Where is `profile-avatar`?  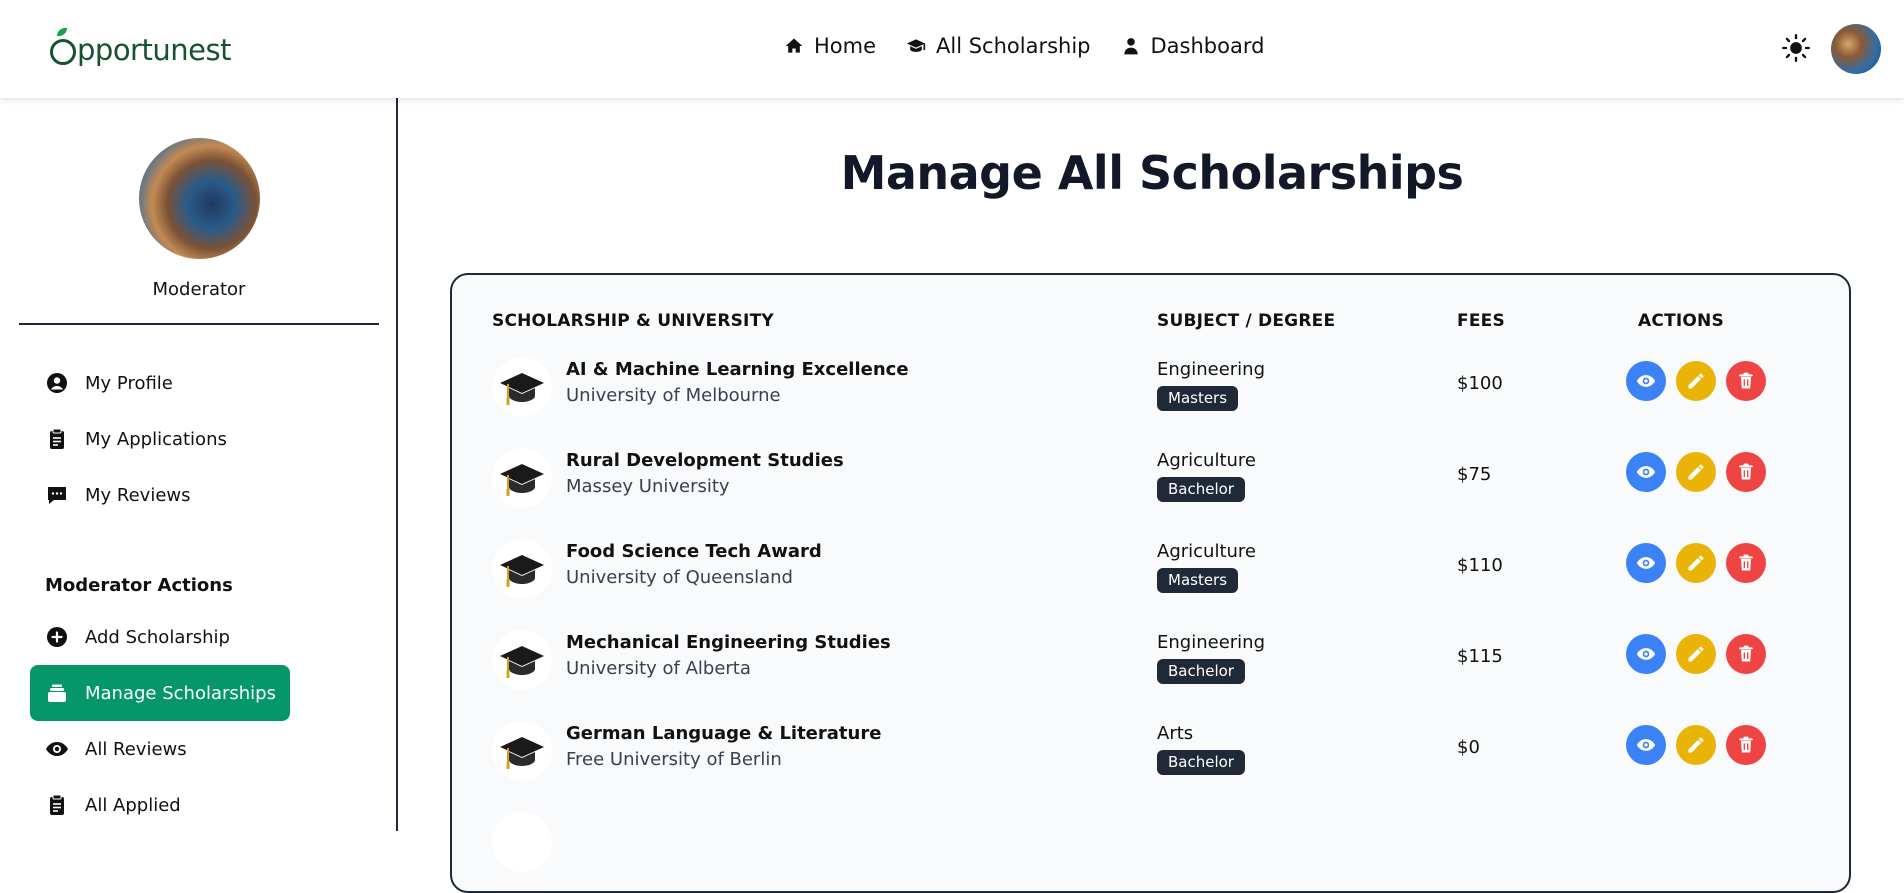
profile-avatar is located at coordinates (199, 198).